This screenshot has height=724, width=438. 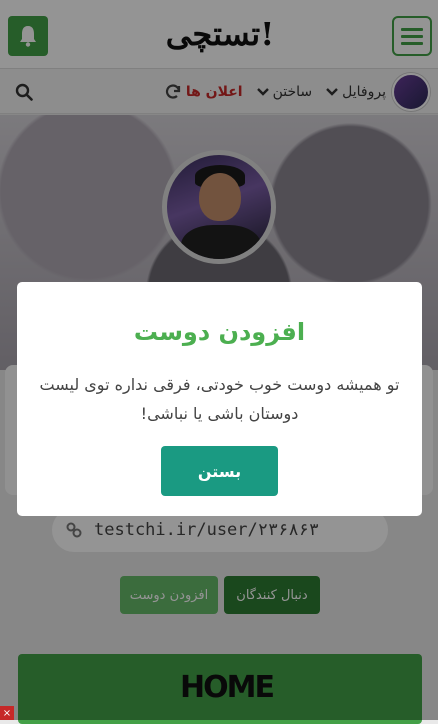 I want to click on dialog-title: افزودن دوست, so click(x=219, y=332).